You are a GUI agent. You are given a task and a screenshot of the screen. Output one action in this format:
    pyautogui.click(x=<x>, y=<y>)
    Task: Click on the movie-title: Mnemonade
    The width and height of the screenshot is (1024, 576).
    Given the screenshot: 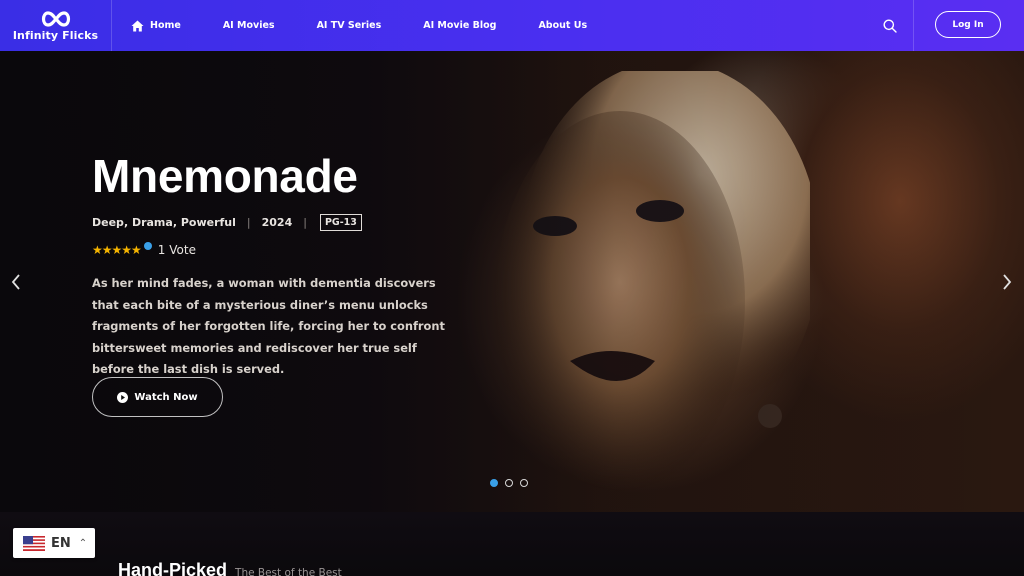 What is the action you would take?
    pyautogui.click(x=225, y=176)
    